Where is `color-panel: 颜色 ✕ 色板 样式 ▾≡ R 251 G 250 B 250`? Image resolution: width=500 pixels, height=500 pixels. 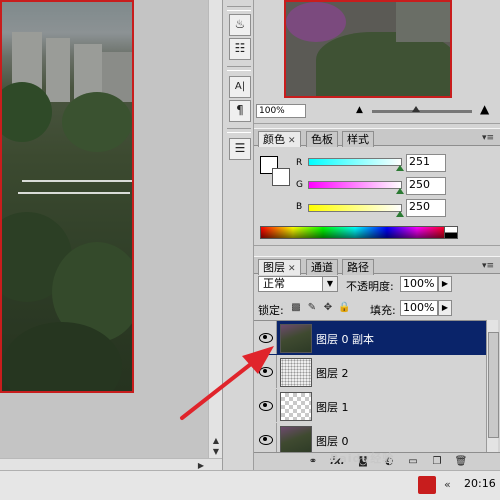 color-panel: 颜色 ✕ 色板 样式 ▾≡ R 251 G 250 B 250 is located at coordinates (377, 187).